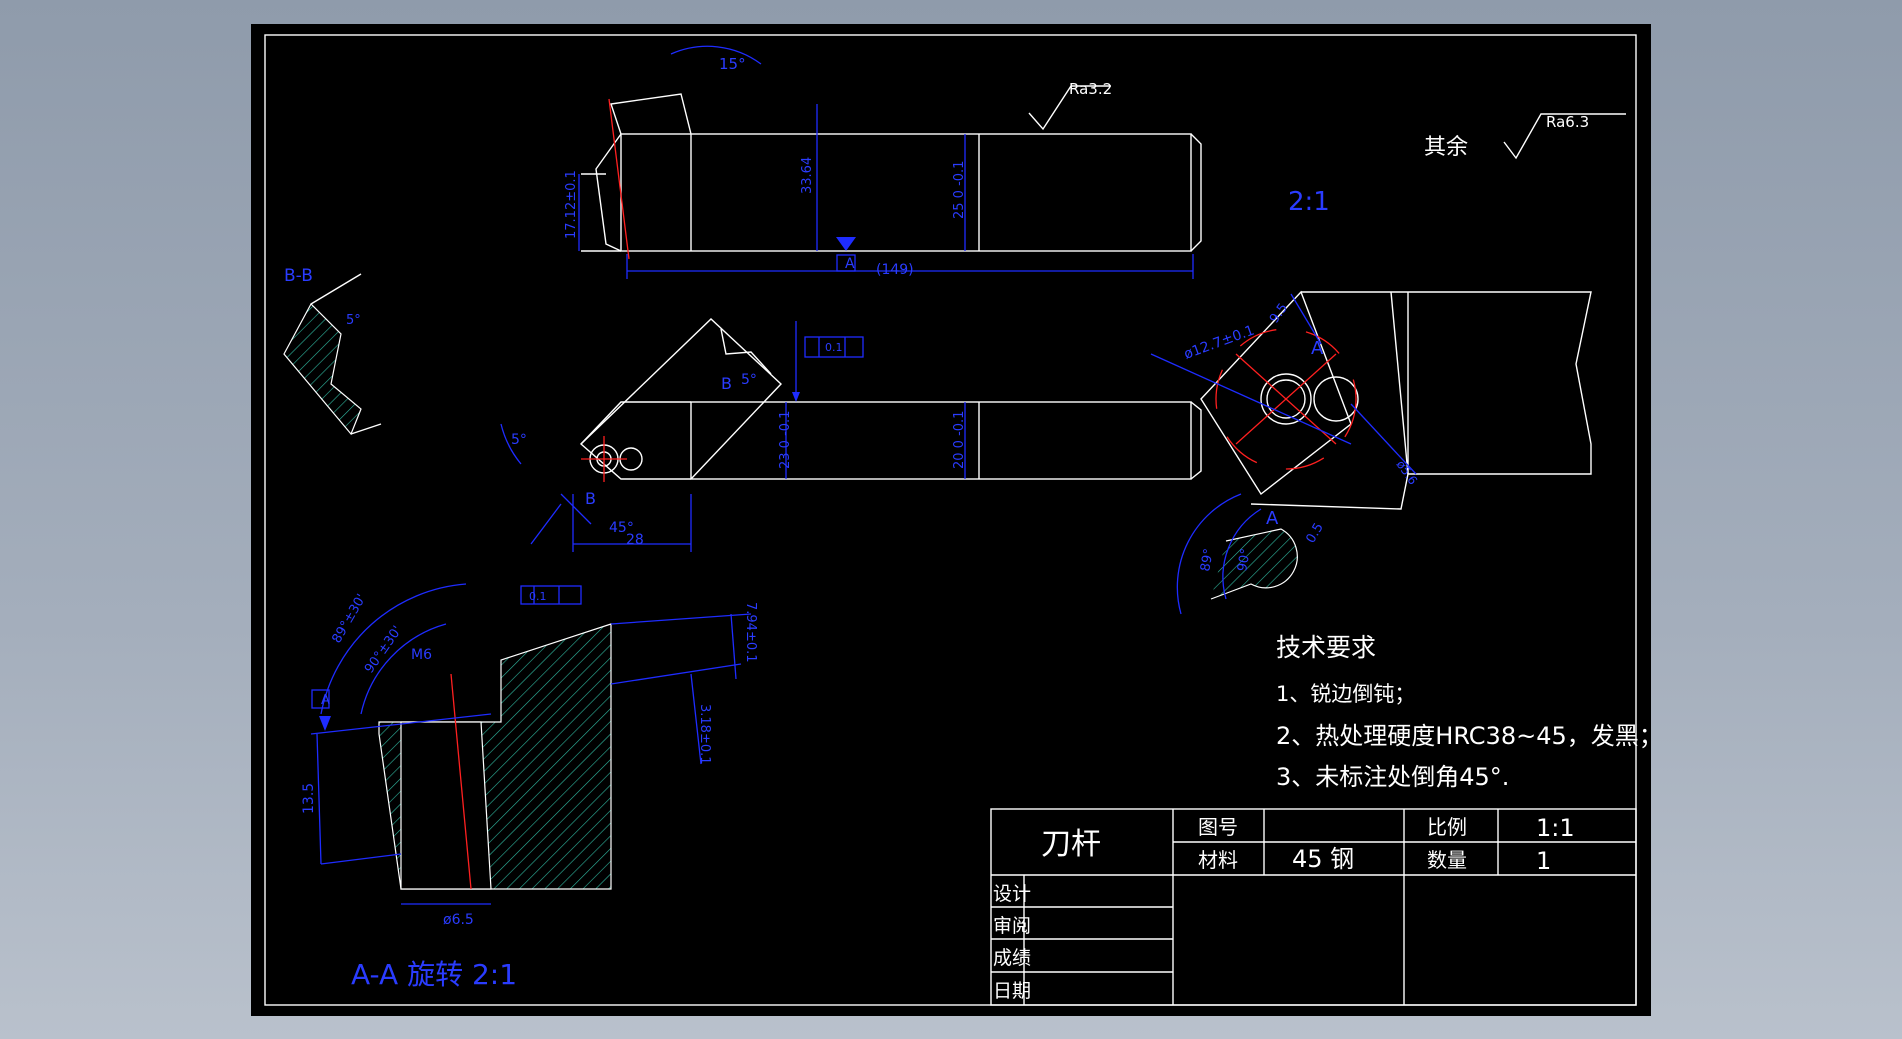 This screenshot has width=1902, height=1039. Describe the element at coordinates (531, 744) in the screenshot. I see `section-aa` at that location.